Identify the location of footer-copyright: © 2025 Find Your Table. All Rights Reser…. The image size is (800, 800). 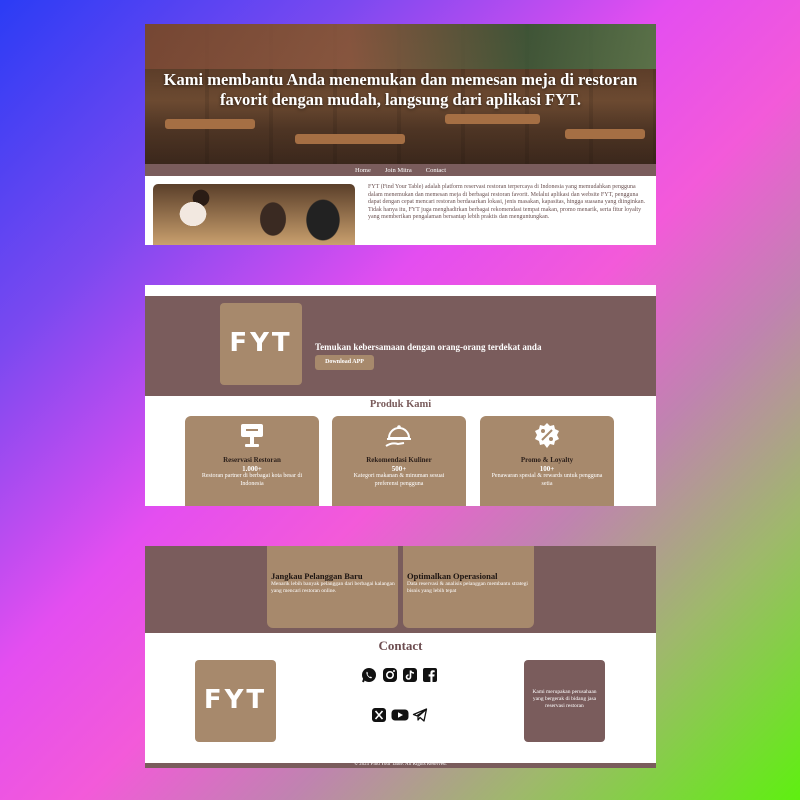
(400, 764).